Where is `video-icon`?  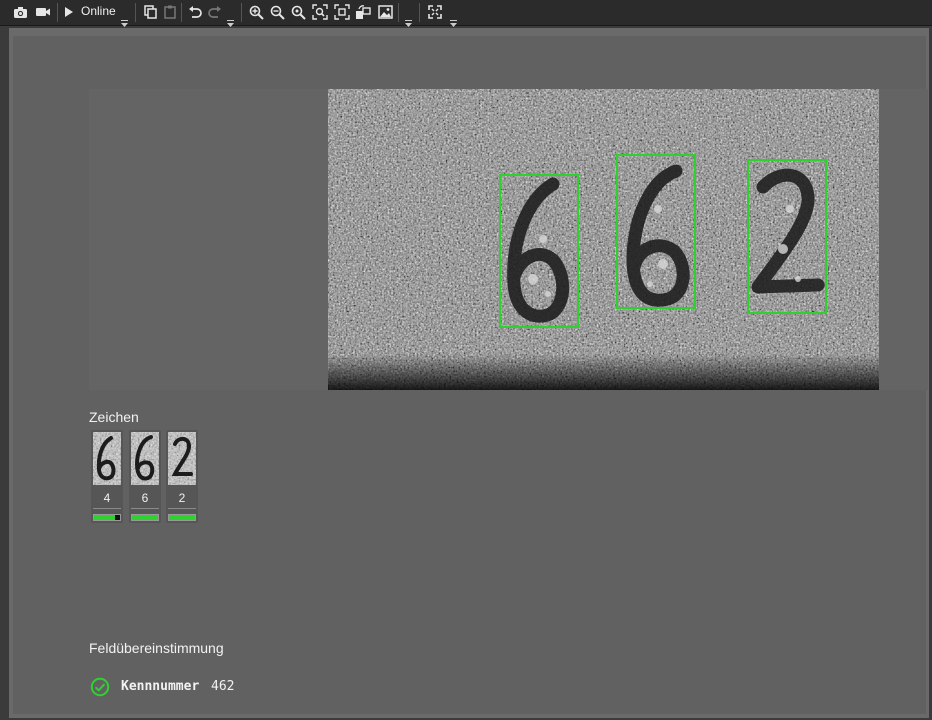
video-icon is located at coordinates (43, 12).